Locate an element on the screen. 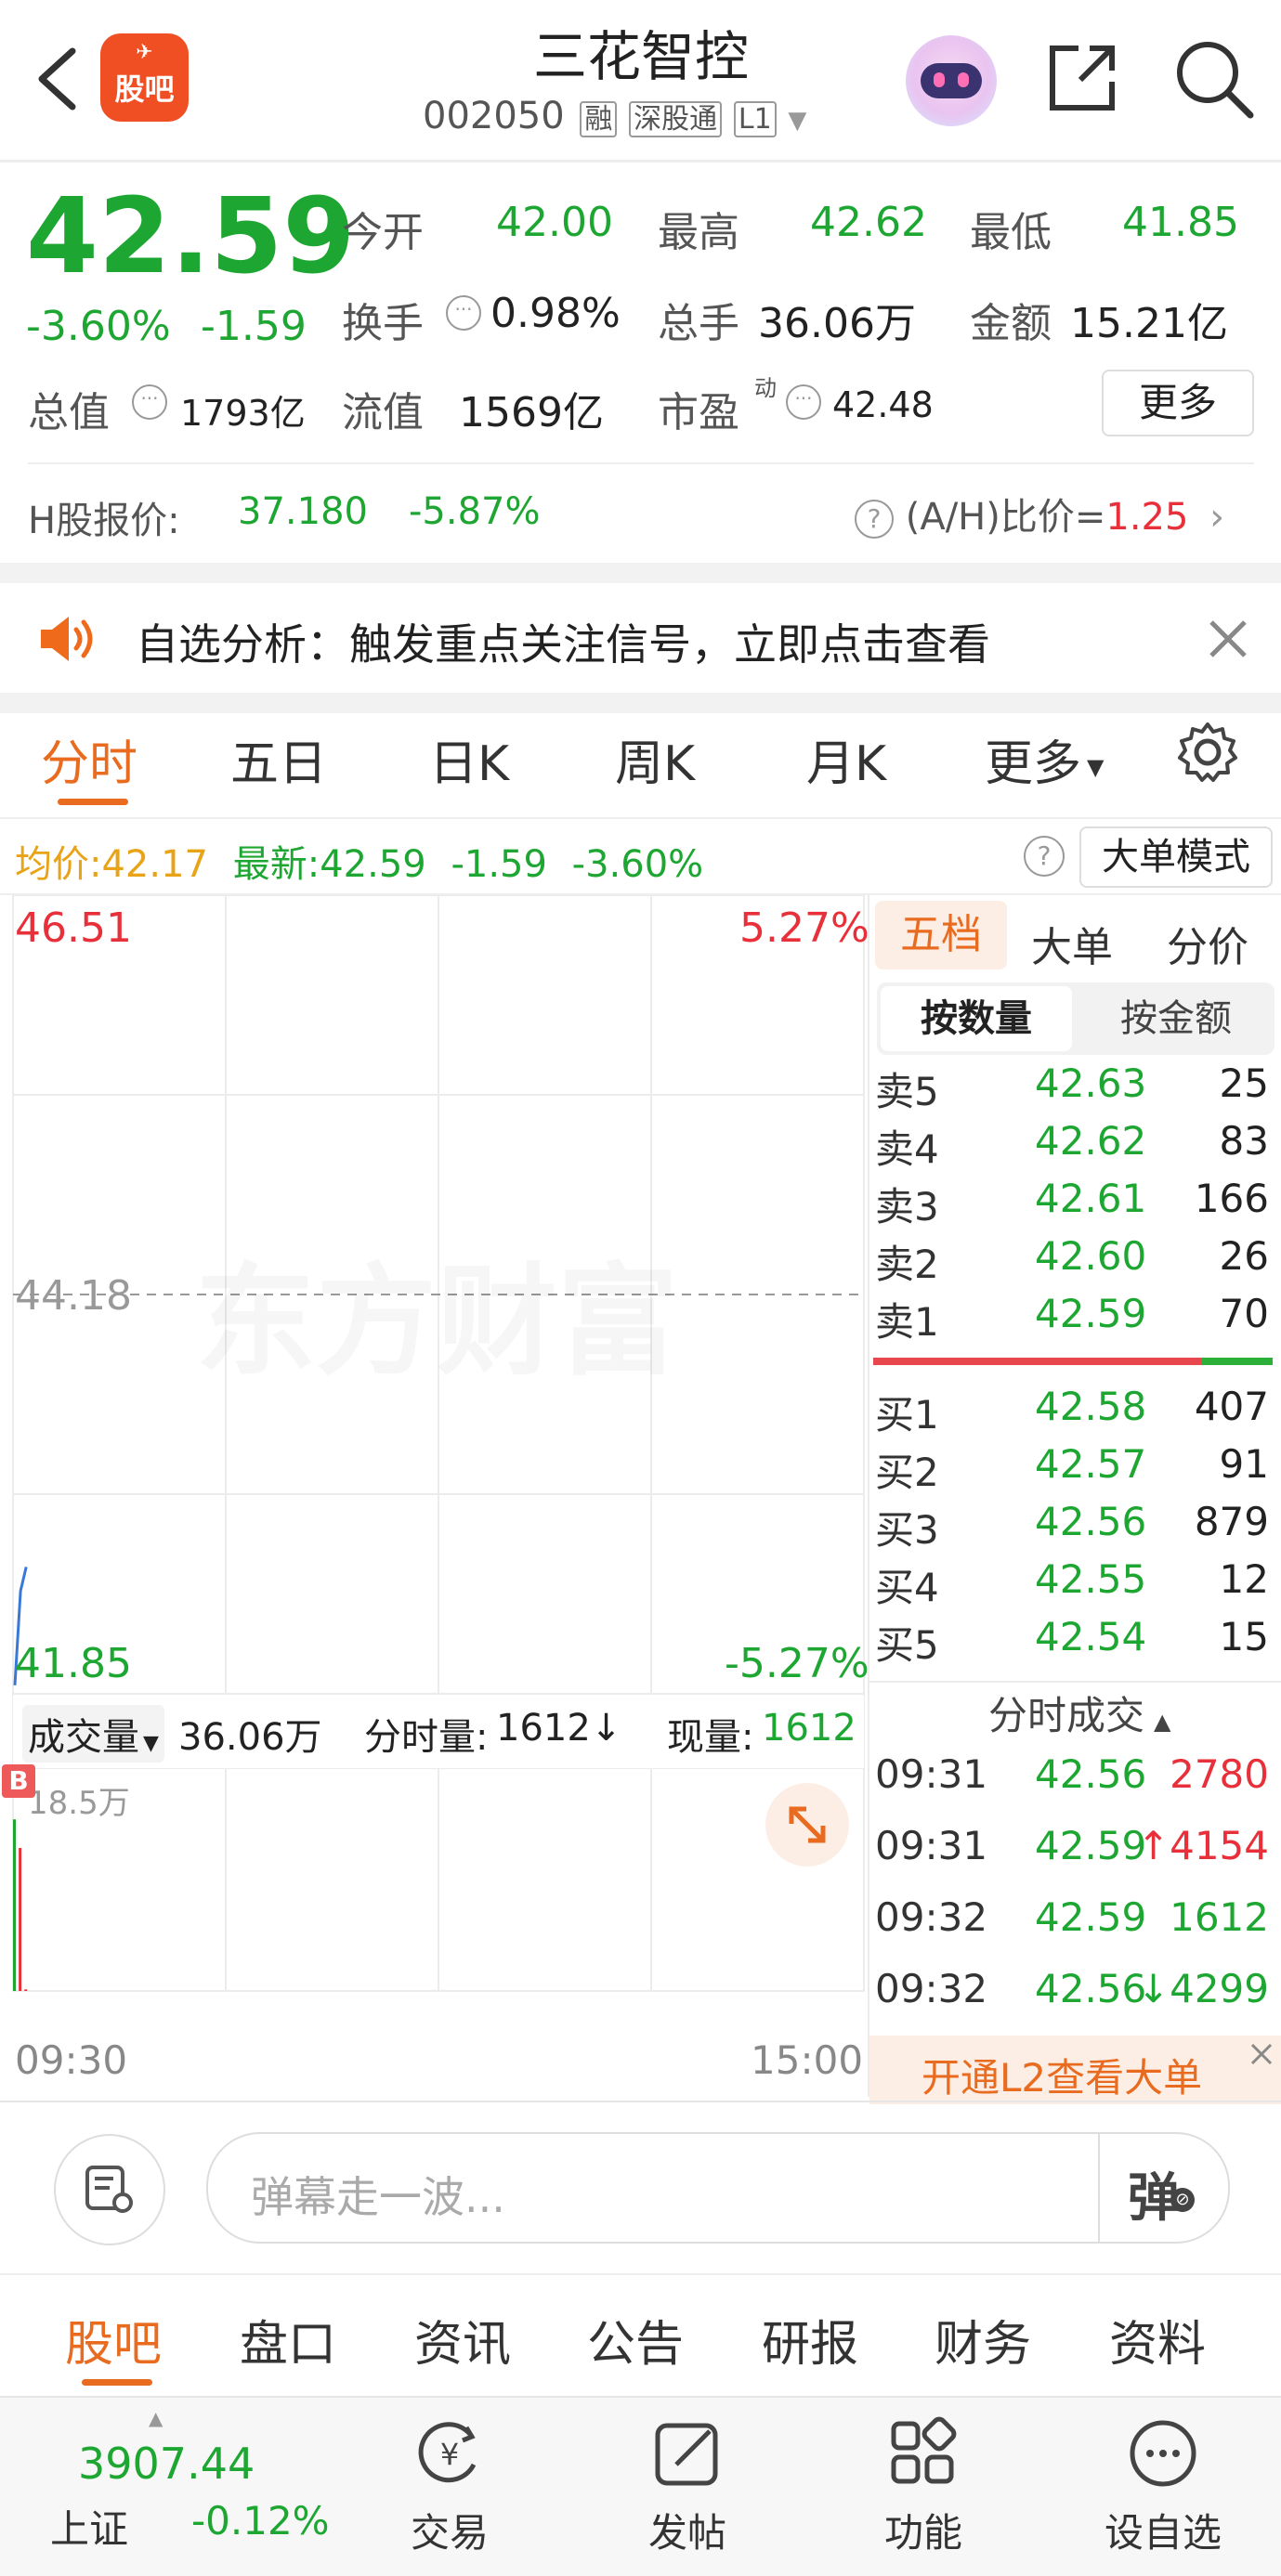 This screenshot has width=1281, height=2576. ask-level: 卖5 is located at coordinates (907, 1091).